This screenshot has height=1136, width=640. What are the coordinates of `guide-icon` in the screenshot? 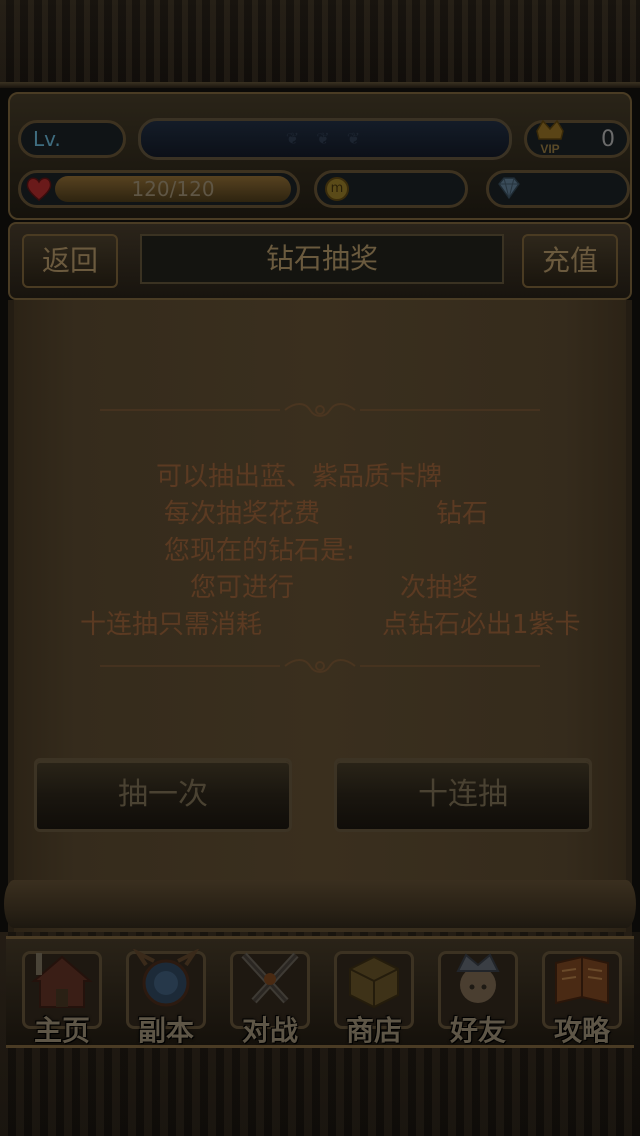 It's located at (582, 980).